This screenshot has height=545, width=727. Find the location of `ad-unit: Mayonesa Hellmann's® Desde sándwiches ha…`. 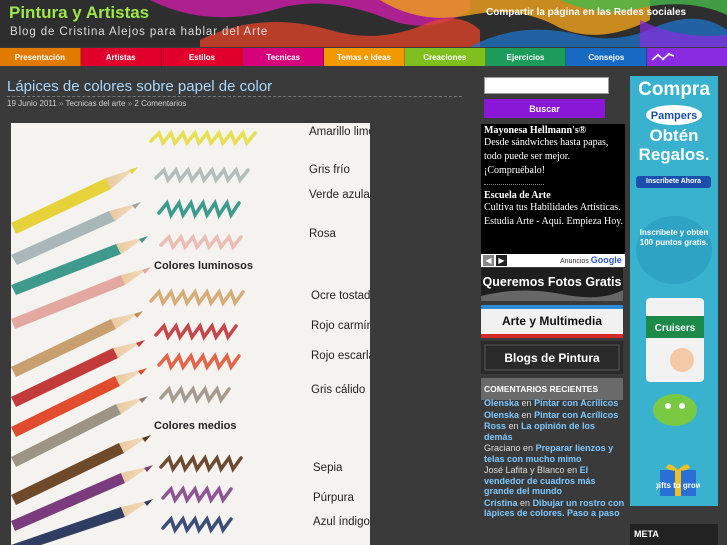

ad-unit: Mayonesa Hellmann's® Desde sándwiches ha… is located at coordinates (553, 151).